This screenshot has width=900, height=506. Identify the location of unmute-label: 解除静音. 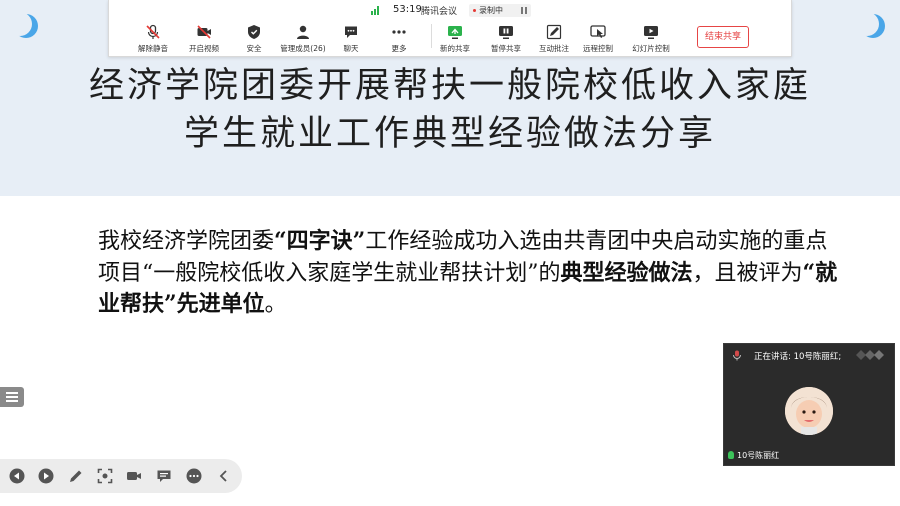
(153, 48).